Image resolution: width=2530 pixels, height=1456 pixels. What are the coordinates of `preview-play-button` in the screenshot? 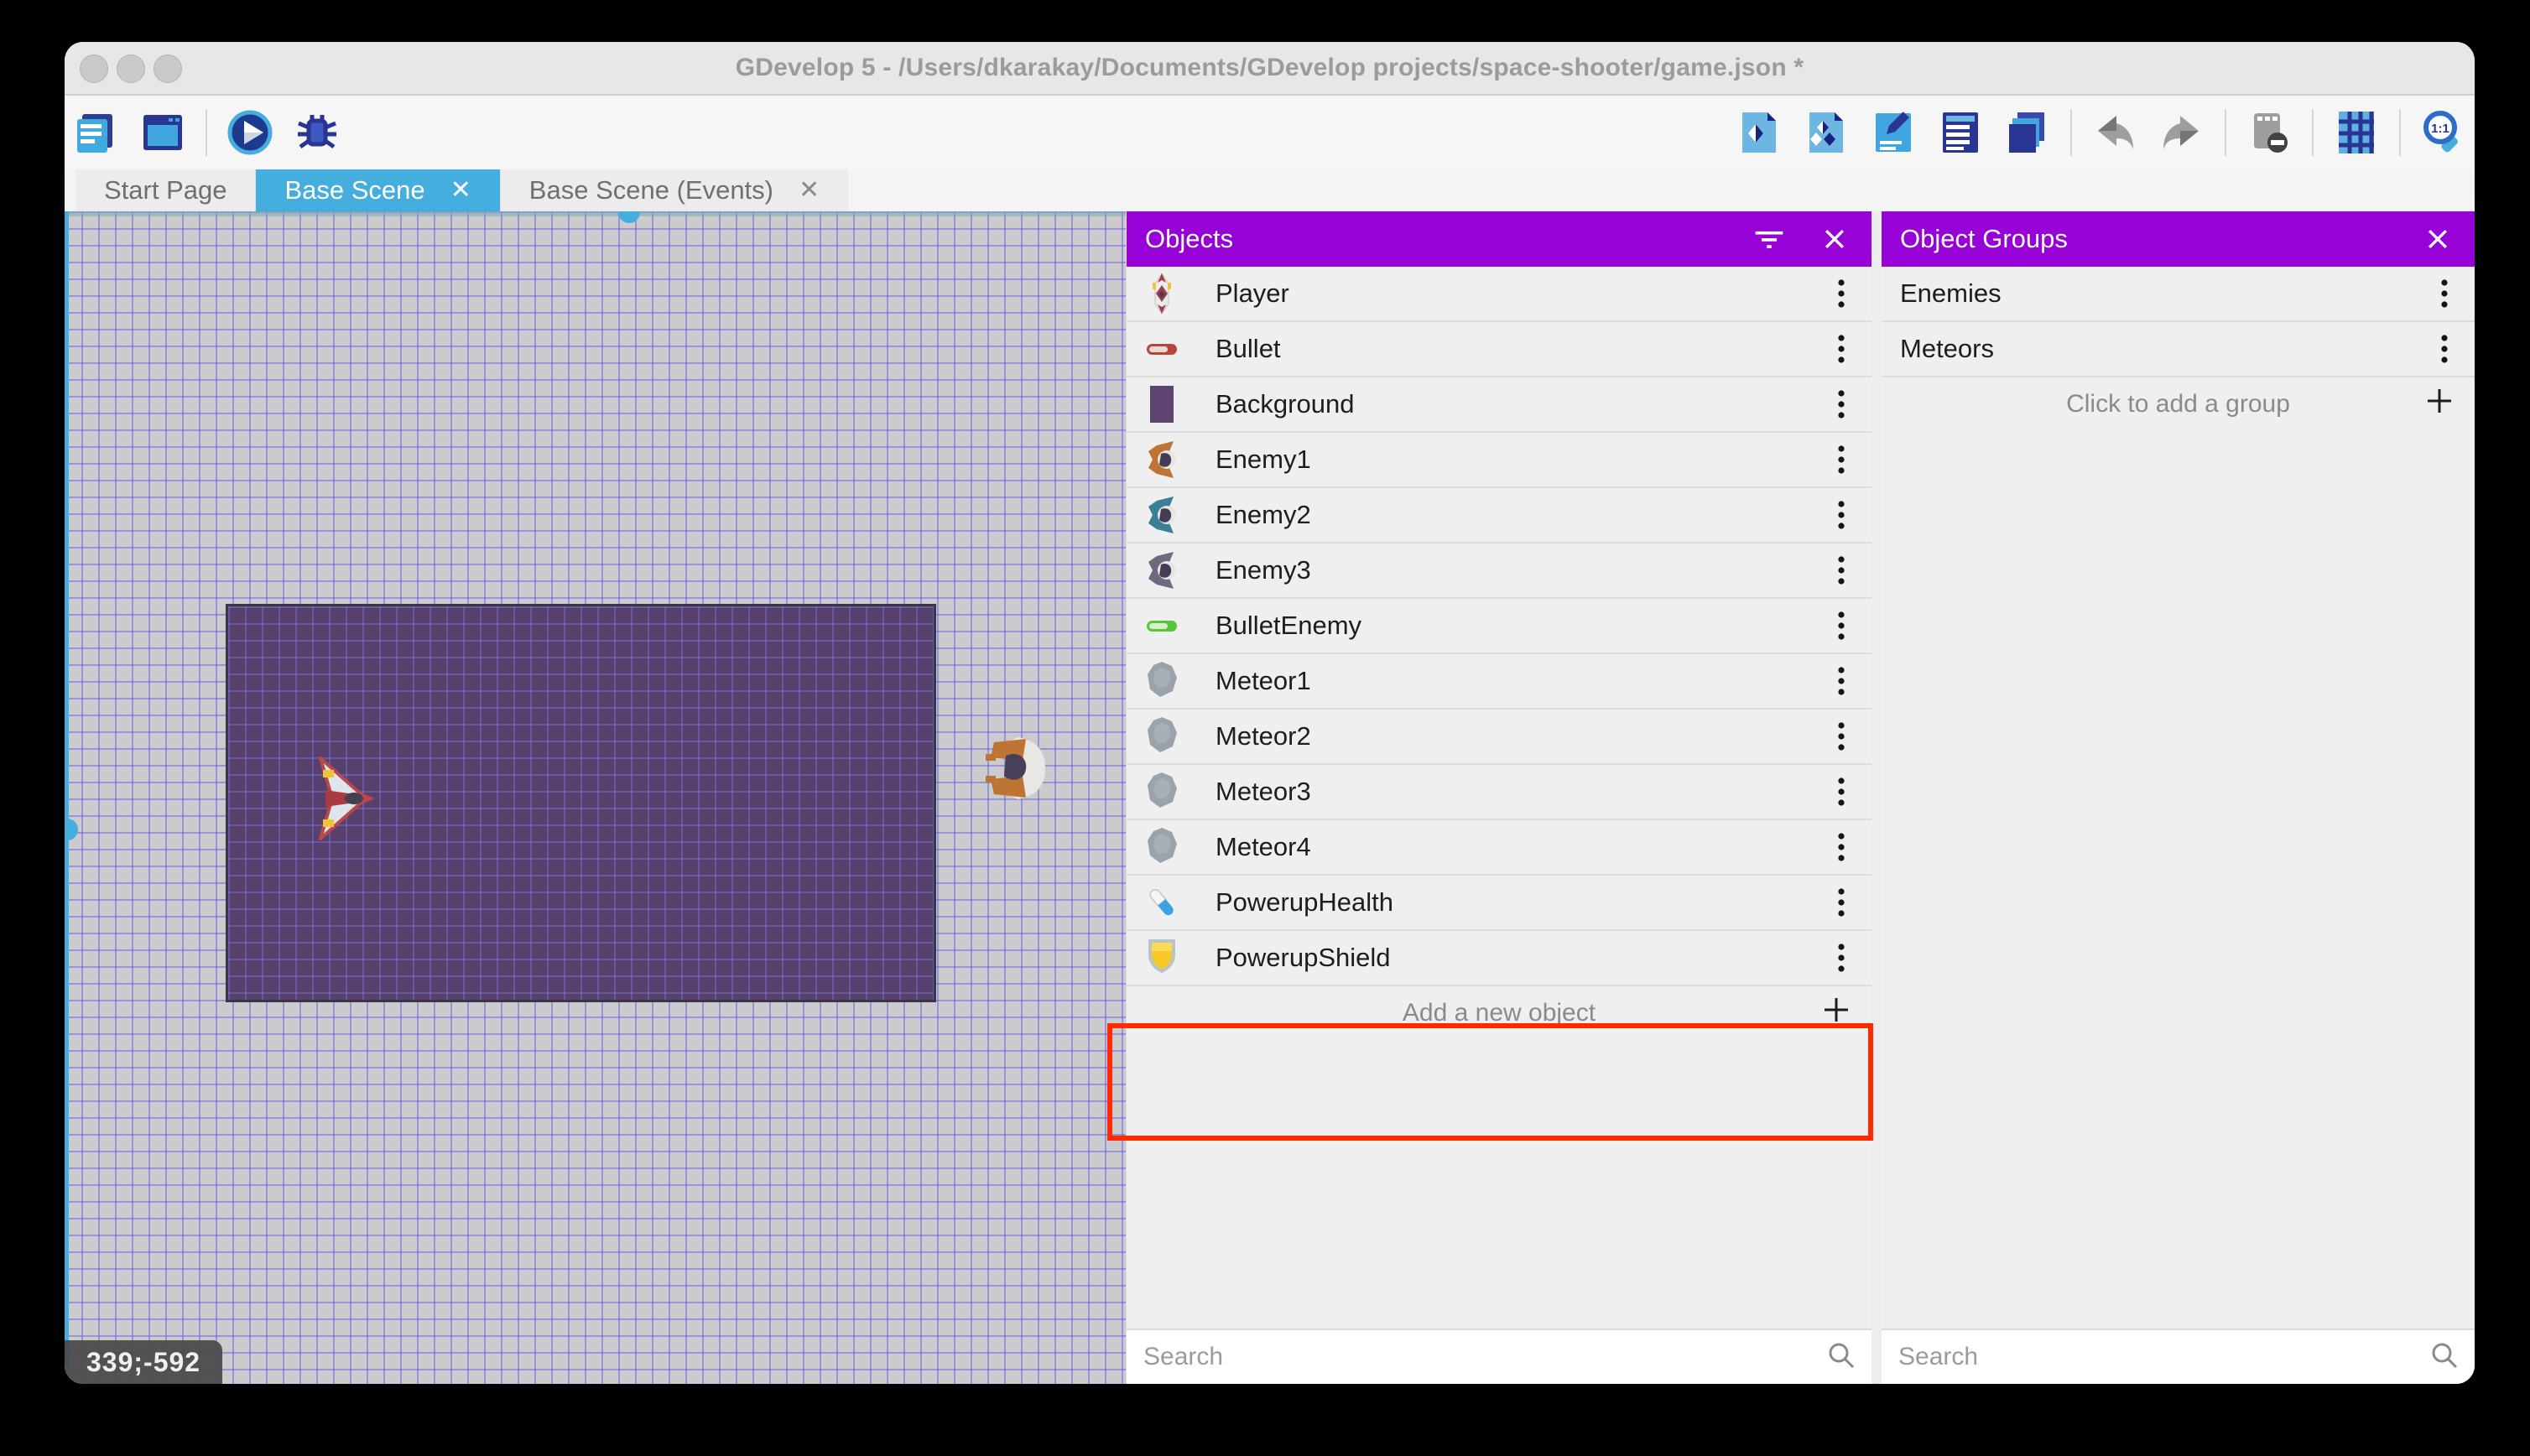 It's located at (250, 132).